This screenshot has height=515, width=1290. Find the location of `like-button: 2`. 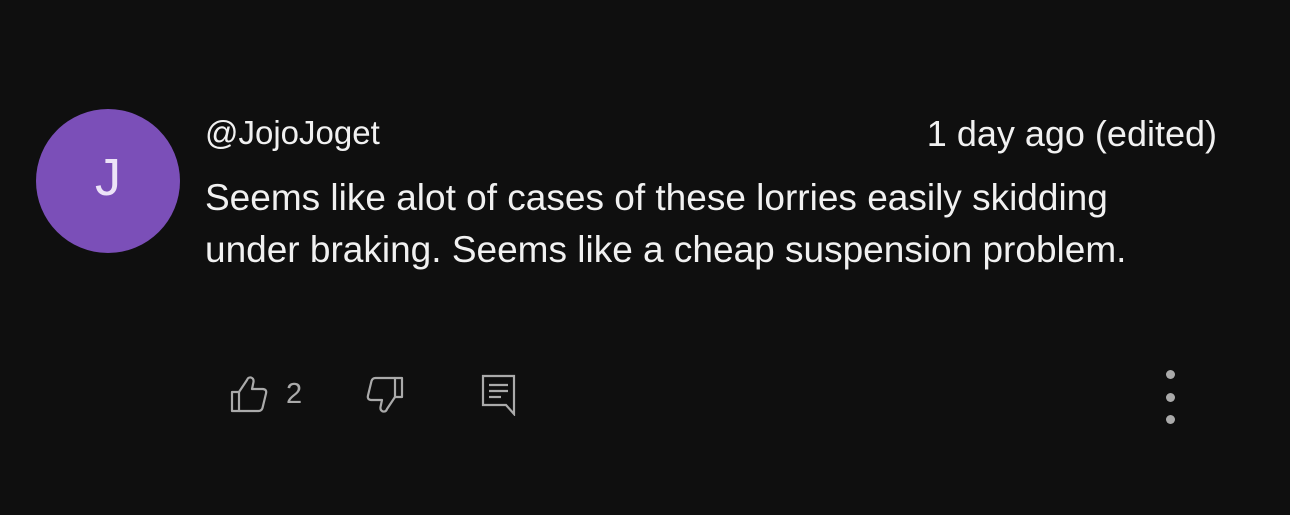

like-button: 2 is located at coordinates (265, 394).